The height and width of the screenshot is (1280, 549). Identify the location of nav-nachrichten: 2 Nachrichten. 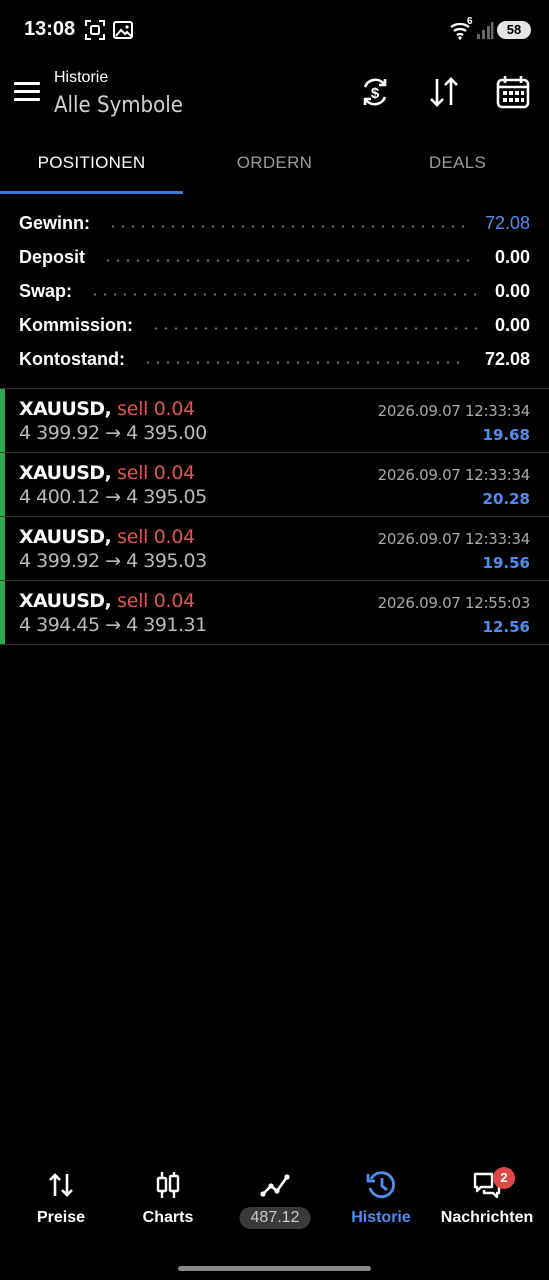
(487, 1200).